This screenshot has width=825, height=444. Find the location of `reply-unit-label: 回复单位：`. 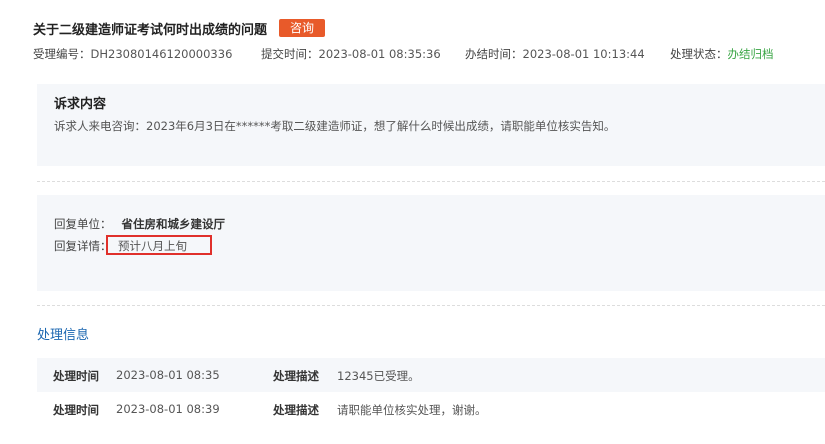

reply-unit-label: 回复单位： is located at coordinates (83, 224).